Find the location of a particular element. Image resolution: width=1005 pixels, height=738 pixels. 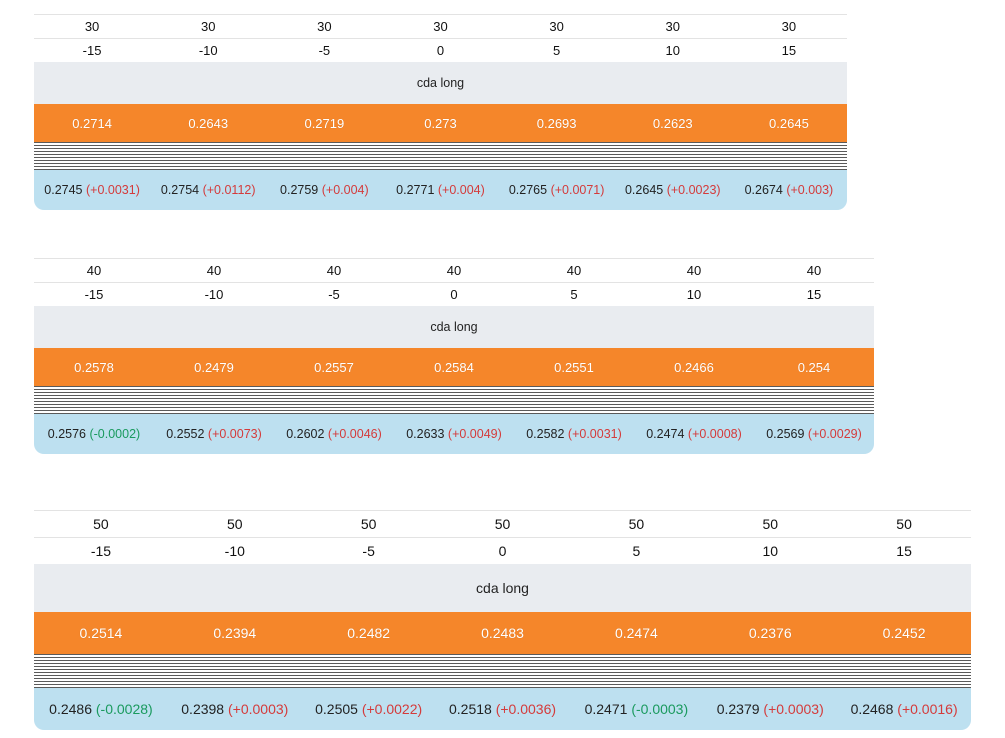

comparison-value: 0.2486 is located at coordinates (70, 709).